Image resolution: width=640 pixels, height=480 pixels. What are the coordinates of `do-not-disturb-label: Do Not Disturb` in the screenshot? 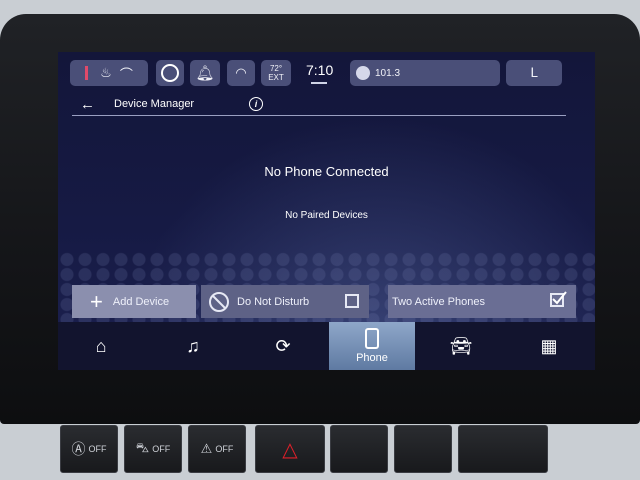 It's located at (273, 301).